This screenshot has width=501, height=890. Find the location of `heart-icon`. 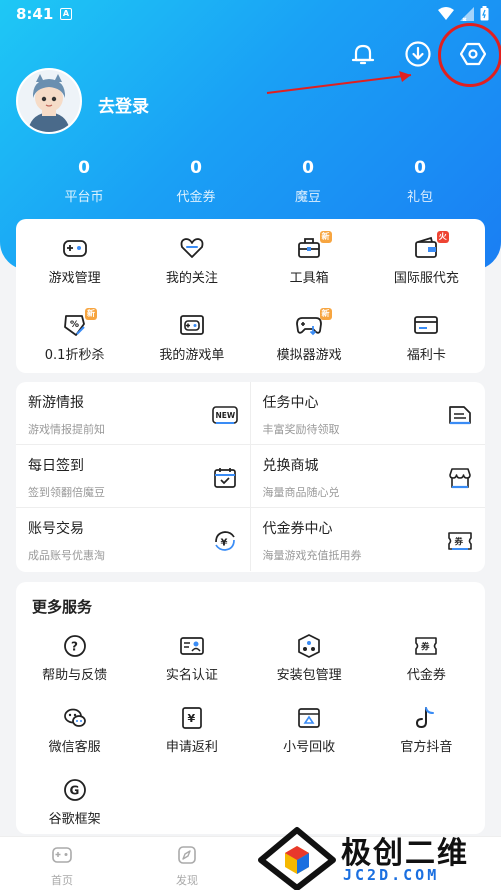

heart-icon is located at coordinates (192, 248).